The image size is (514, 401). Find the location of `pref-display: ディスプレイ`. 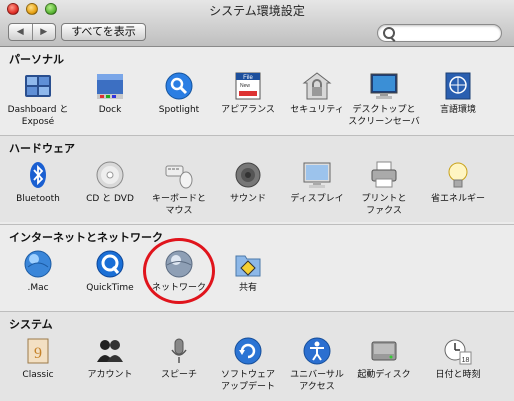

pref-display: ディスプレイ is located at coordinates (317, 182).